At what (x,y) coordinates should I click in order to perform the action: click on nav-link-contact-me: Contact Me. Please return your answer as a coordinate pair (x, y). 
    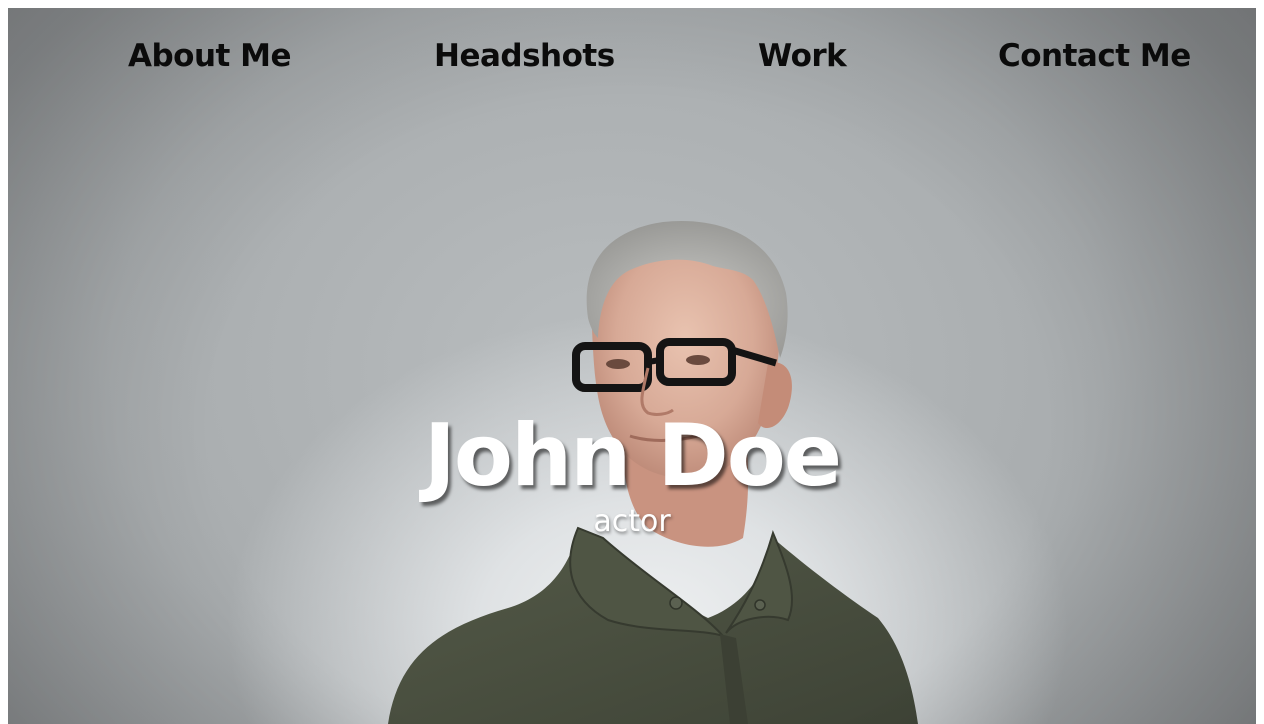
    Looking at the image, I should click on (1094, 56).